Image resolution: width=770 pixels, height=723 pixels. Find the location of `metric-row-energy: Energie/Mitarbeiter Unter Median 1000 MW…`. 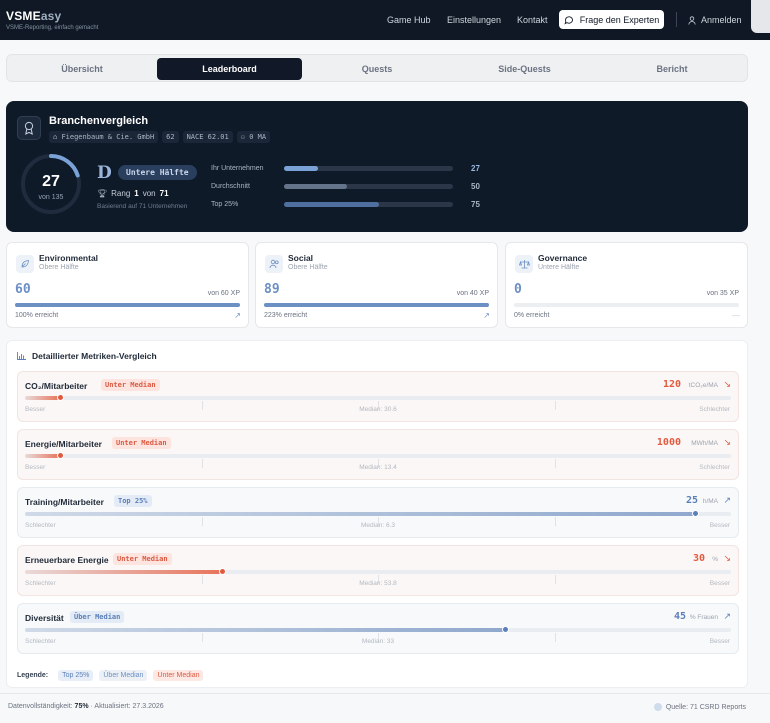

metric-row-energy: Energie/Mitarbeiter Unter Median 1000 MW… is located at coordinates (378, 454).